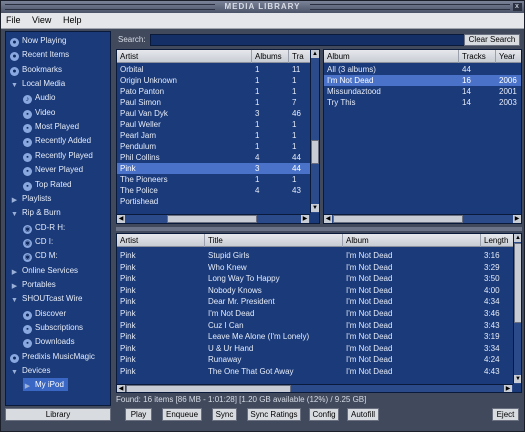  I want to click on table-row: Pink Dear Mr. President I'm Not Dead 4:34, so click(319, 301).